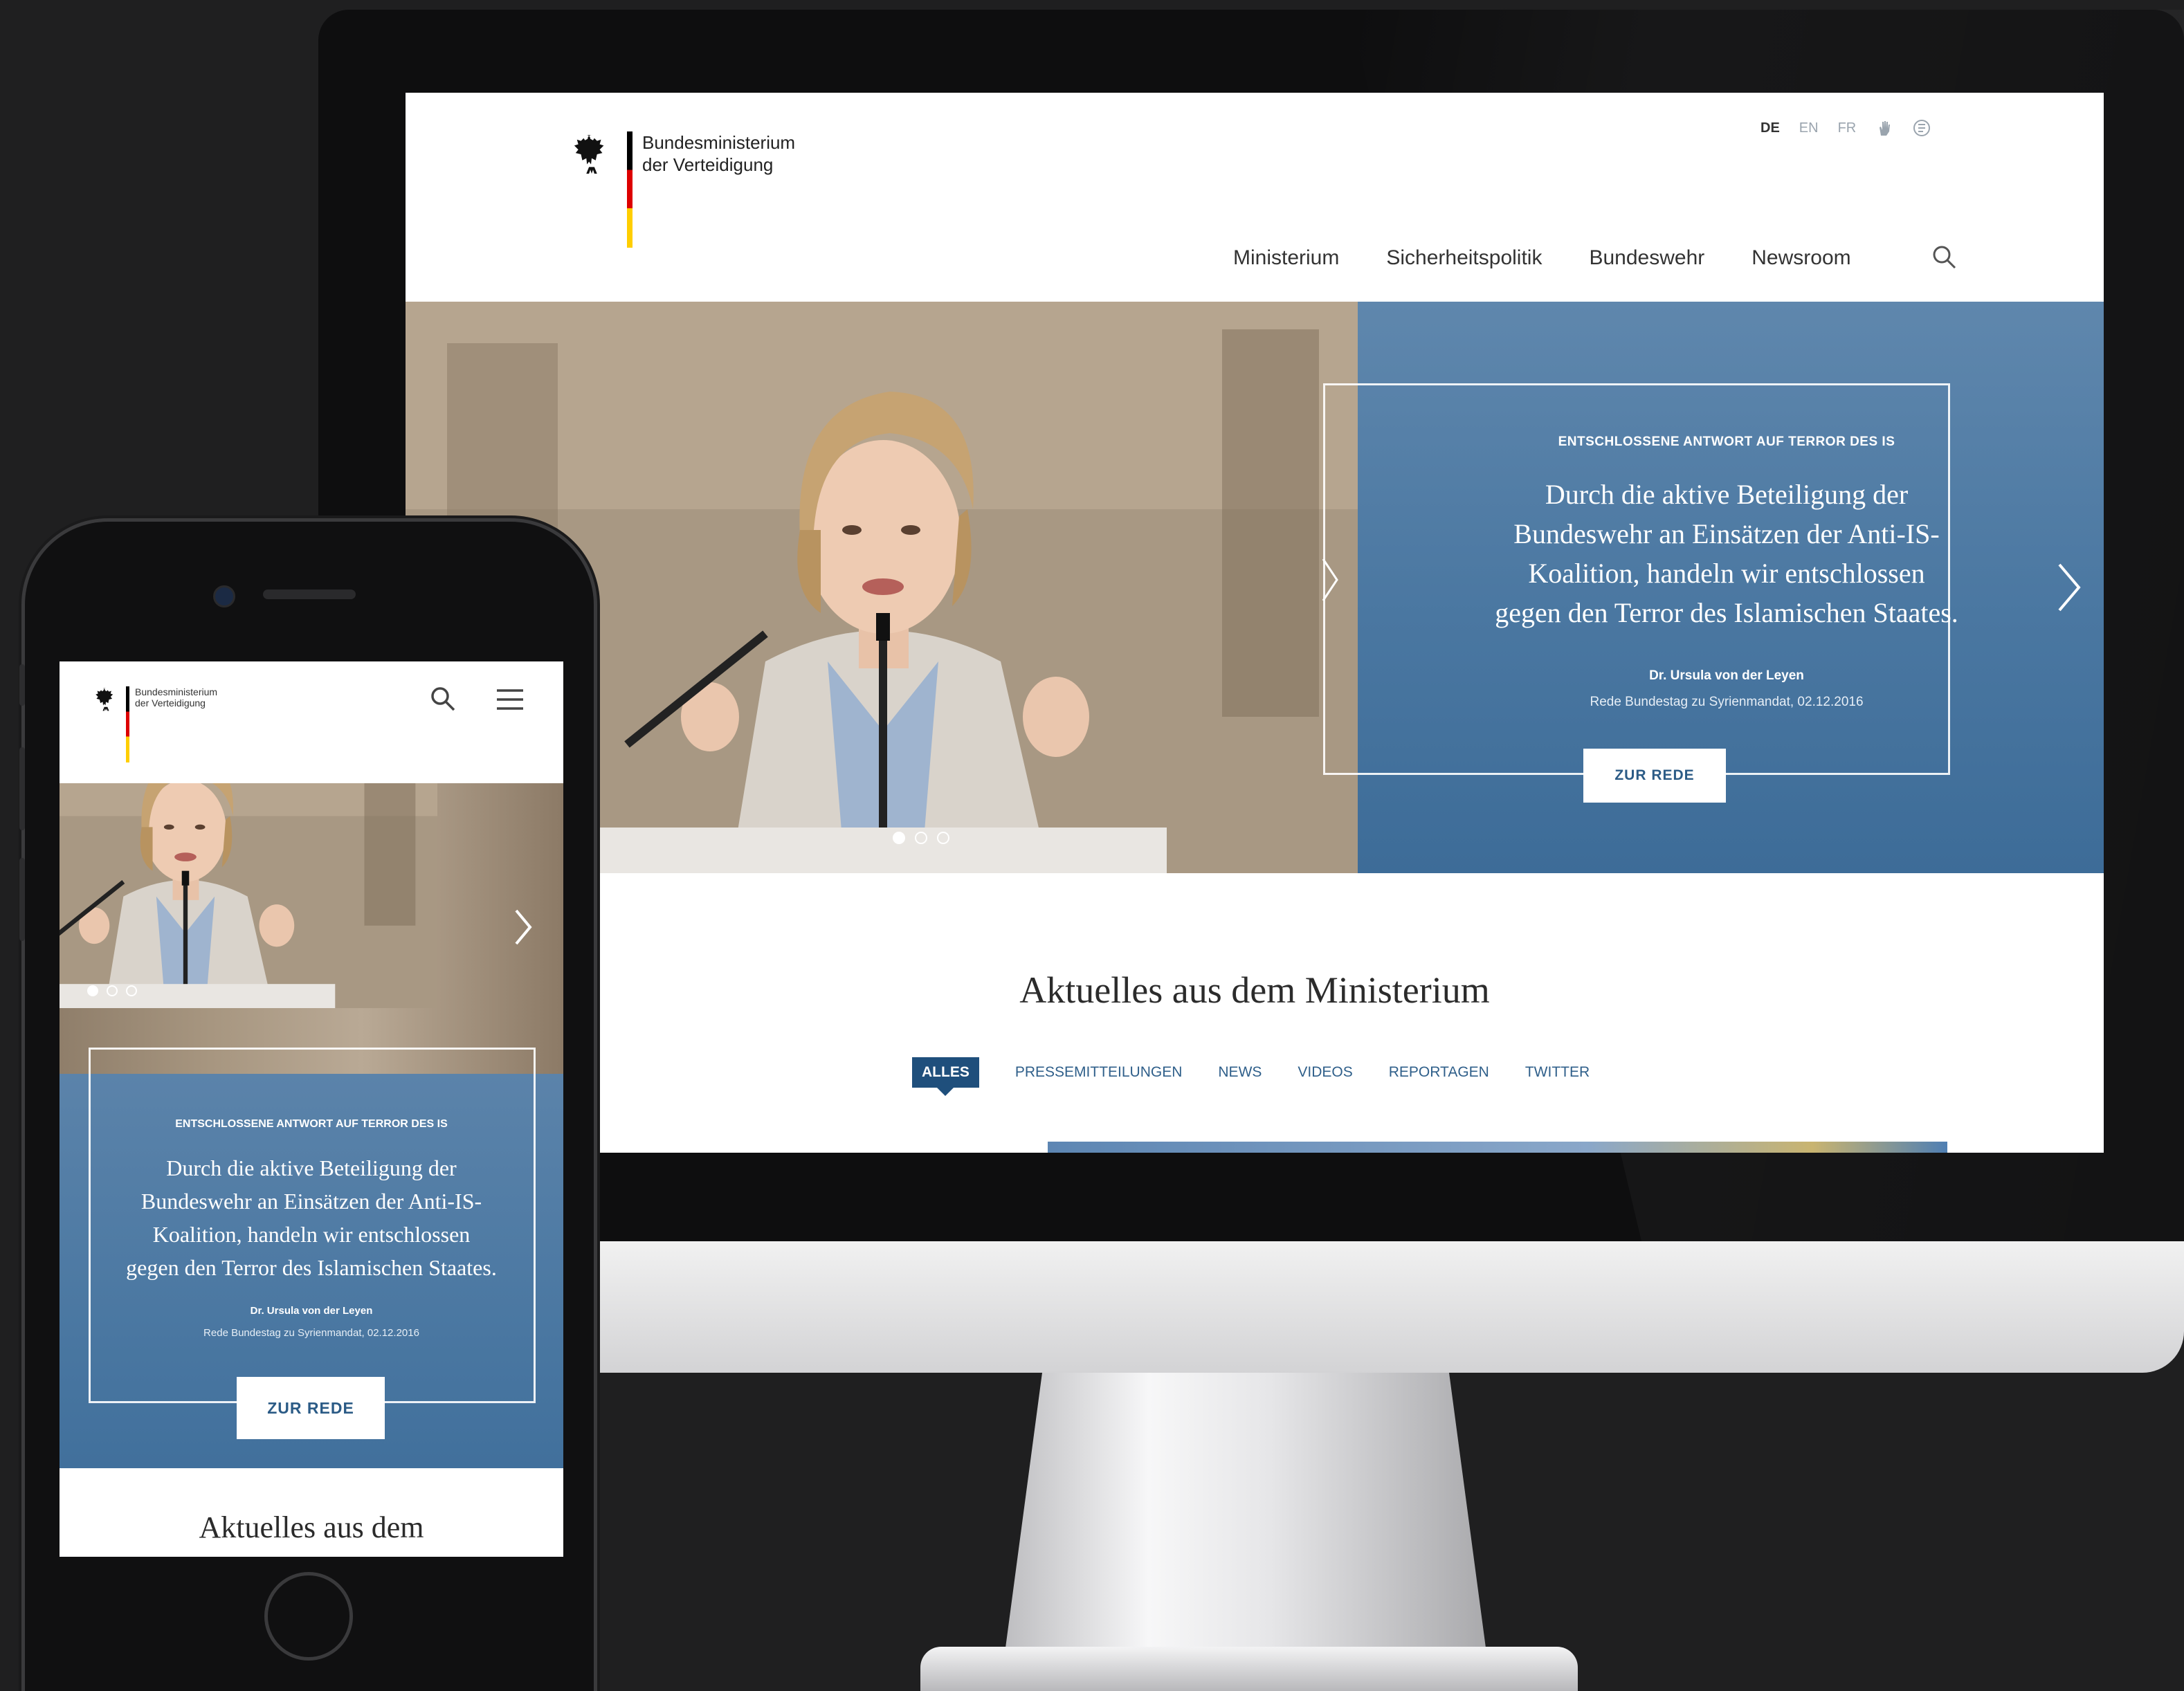 The image size is (2184, 1691). What do you see at coordinates (1809, 128) in the screenshot?
I see `lang-en: EN` at bounding box center [1809, 128].